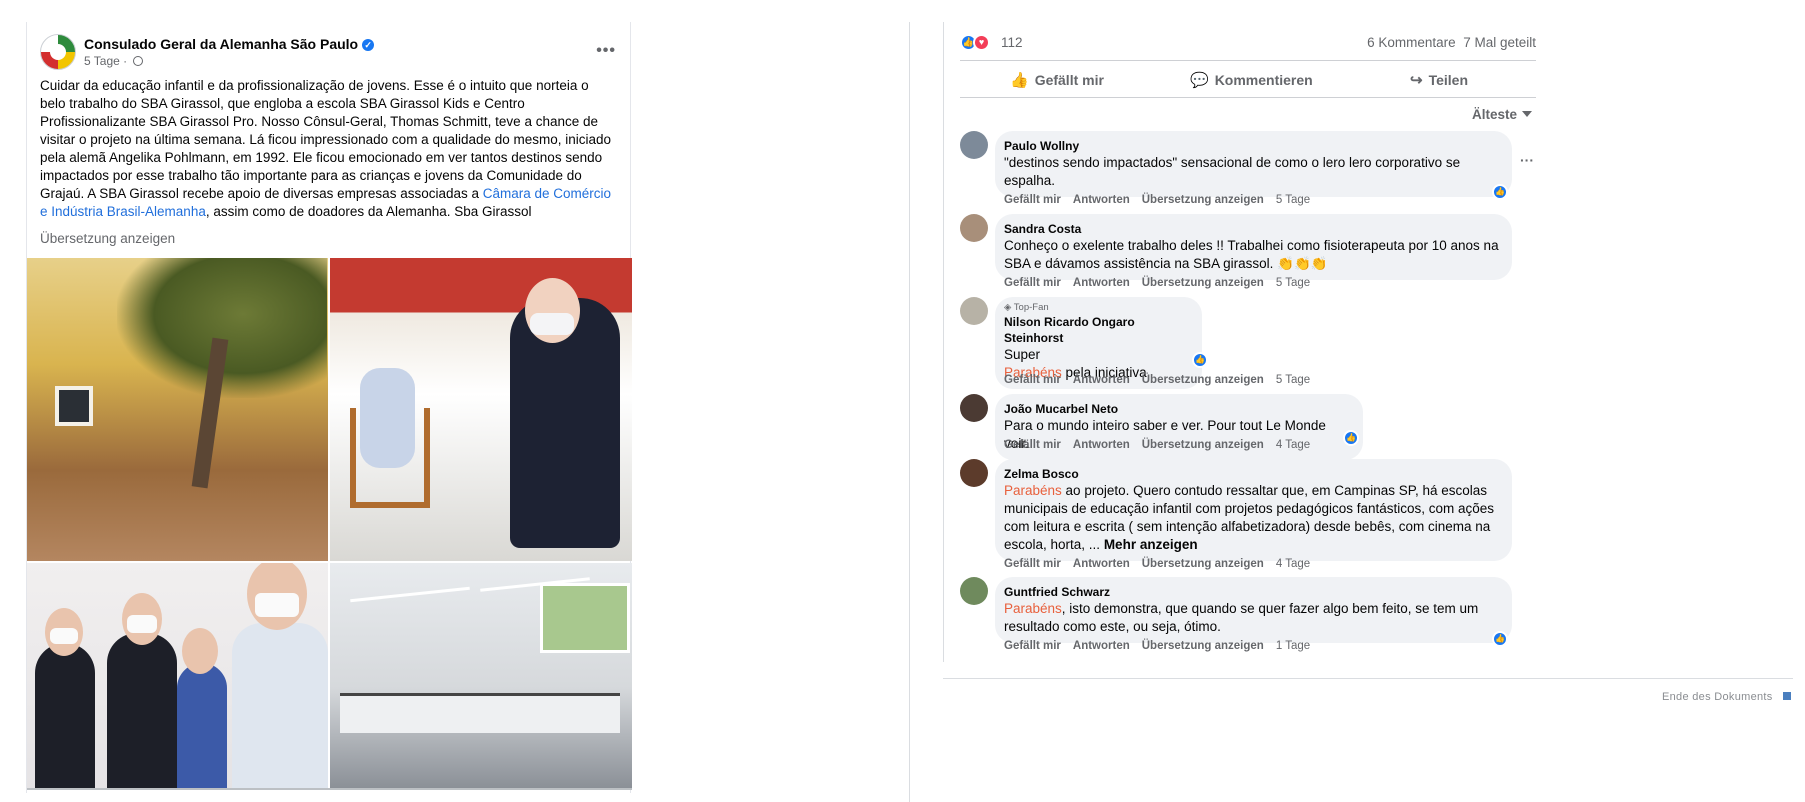 This screenshot has height=802, width=1805. What do you see at coordinates (177, 409) in the screenshot?
I see `photo-building-courtyard` at bounding box center [177, 409].